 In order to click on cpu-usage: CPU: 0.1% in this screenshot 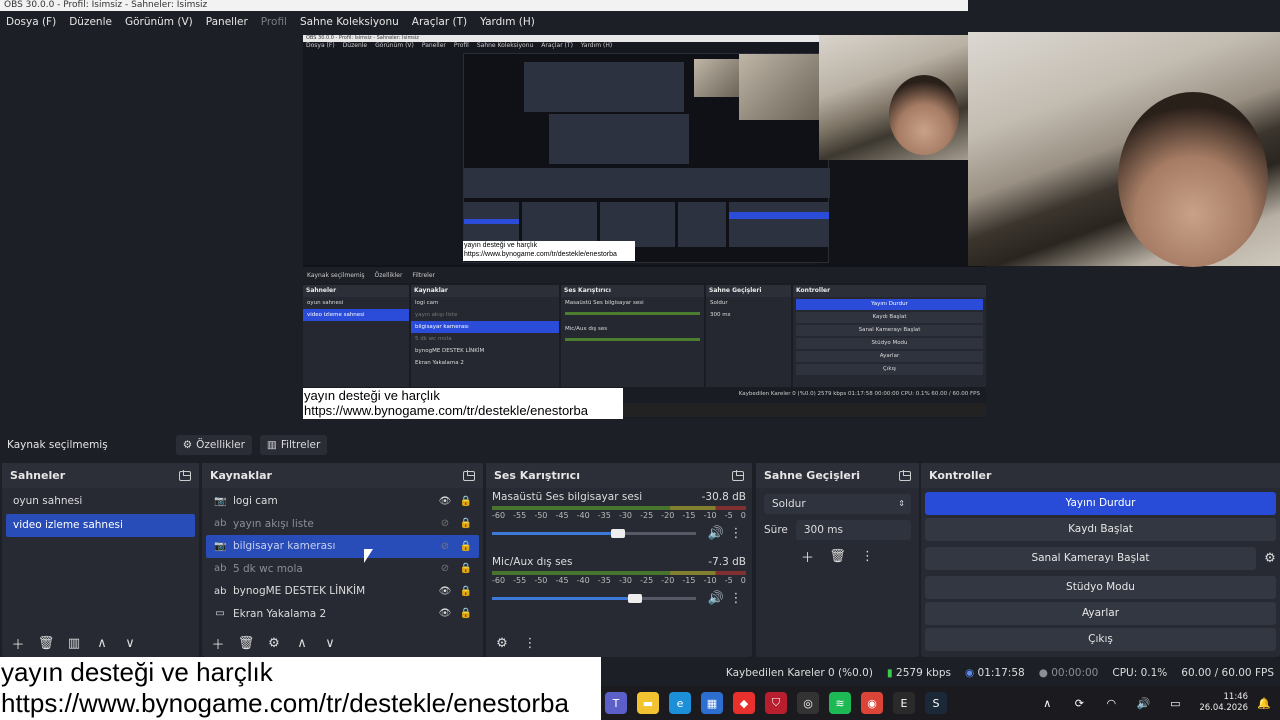, I will do `click(1140, 673)`.